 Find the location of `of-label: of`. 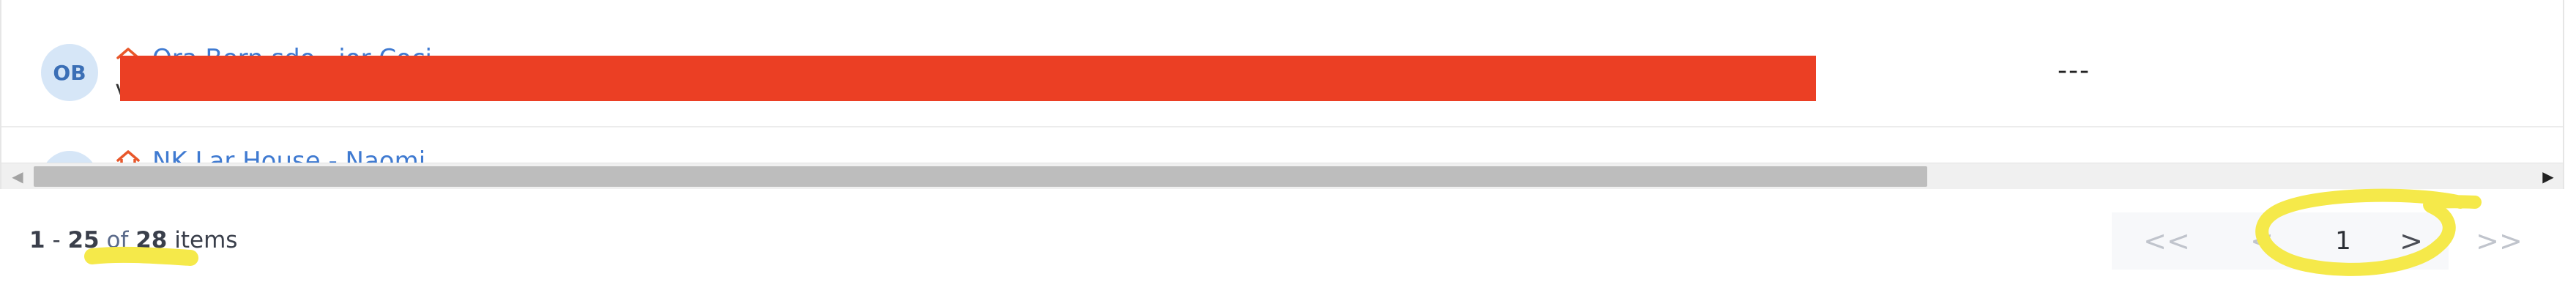

of-label: of is located at coordinates (117, 240).